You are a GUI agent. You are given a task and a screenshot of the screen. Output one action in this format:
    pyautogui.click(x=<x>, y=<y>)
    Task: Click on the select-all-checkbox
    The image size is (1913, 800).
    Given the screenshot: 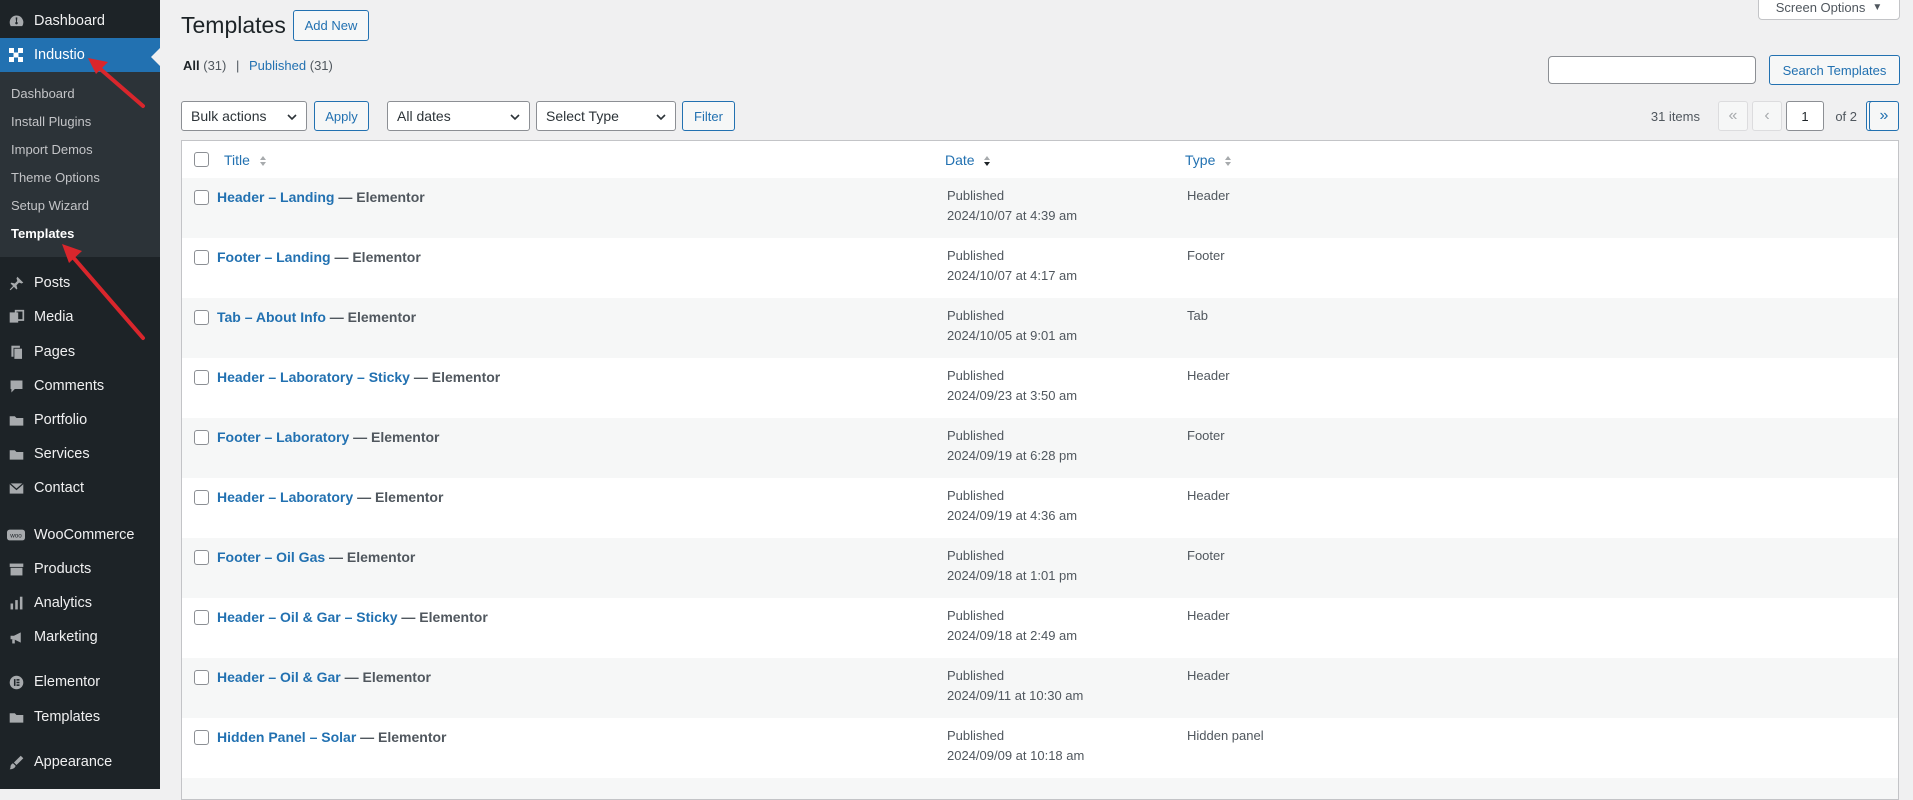 What is the action you would take?
    pyautogui.click(x=201, y=159)
    